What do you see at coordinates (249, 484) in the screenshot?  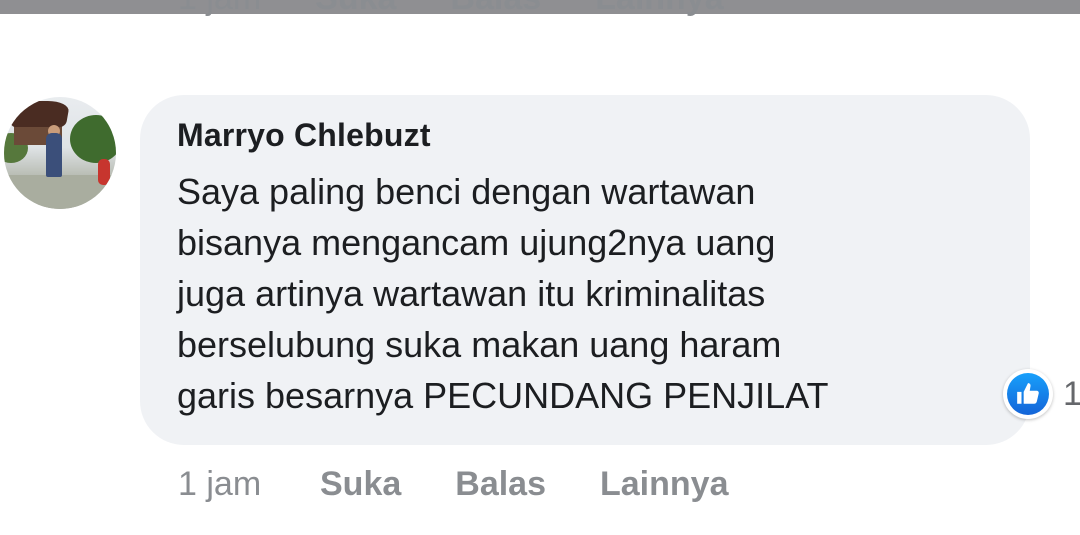 I see `comment-time: 1 jam` at bounding box center [249, 484].